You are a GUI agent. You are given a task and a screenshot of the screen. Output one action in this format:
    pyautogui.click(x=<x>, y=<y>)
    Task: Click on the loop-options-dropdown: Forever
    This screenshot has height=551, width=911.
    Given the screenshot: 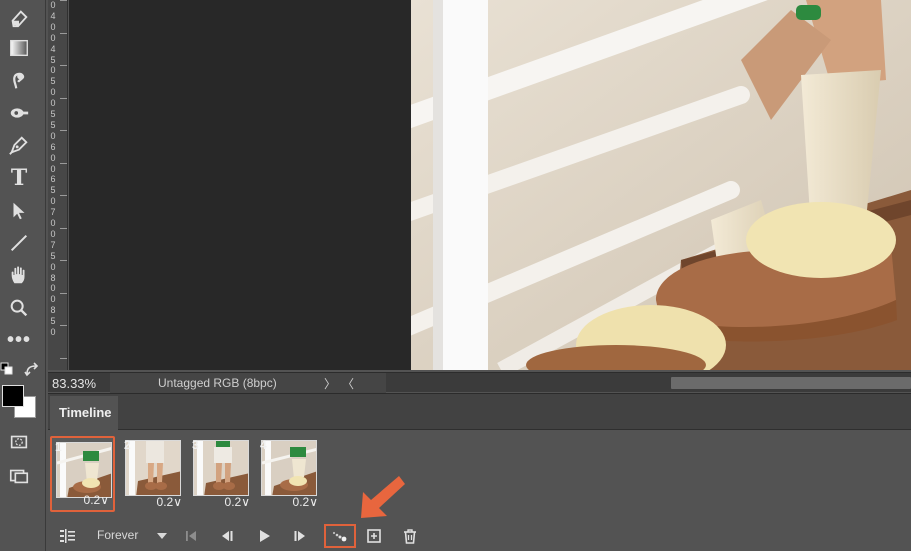 What is the action you would take?
    pyautogui.click(x=117, y=535)
    